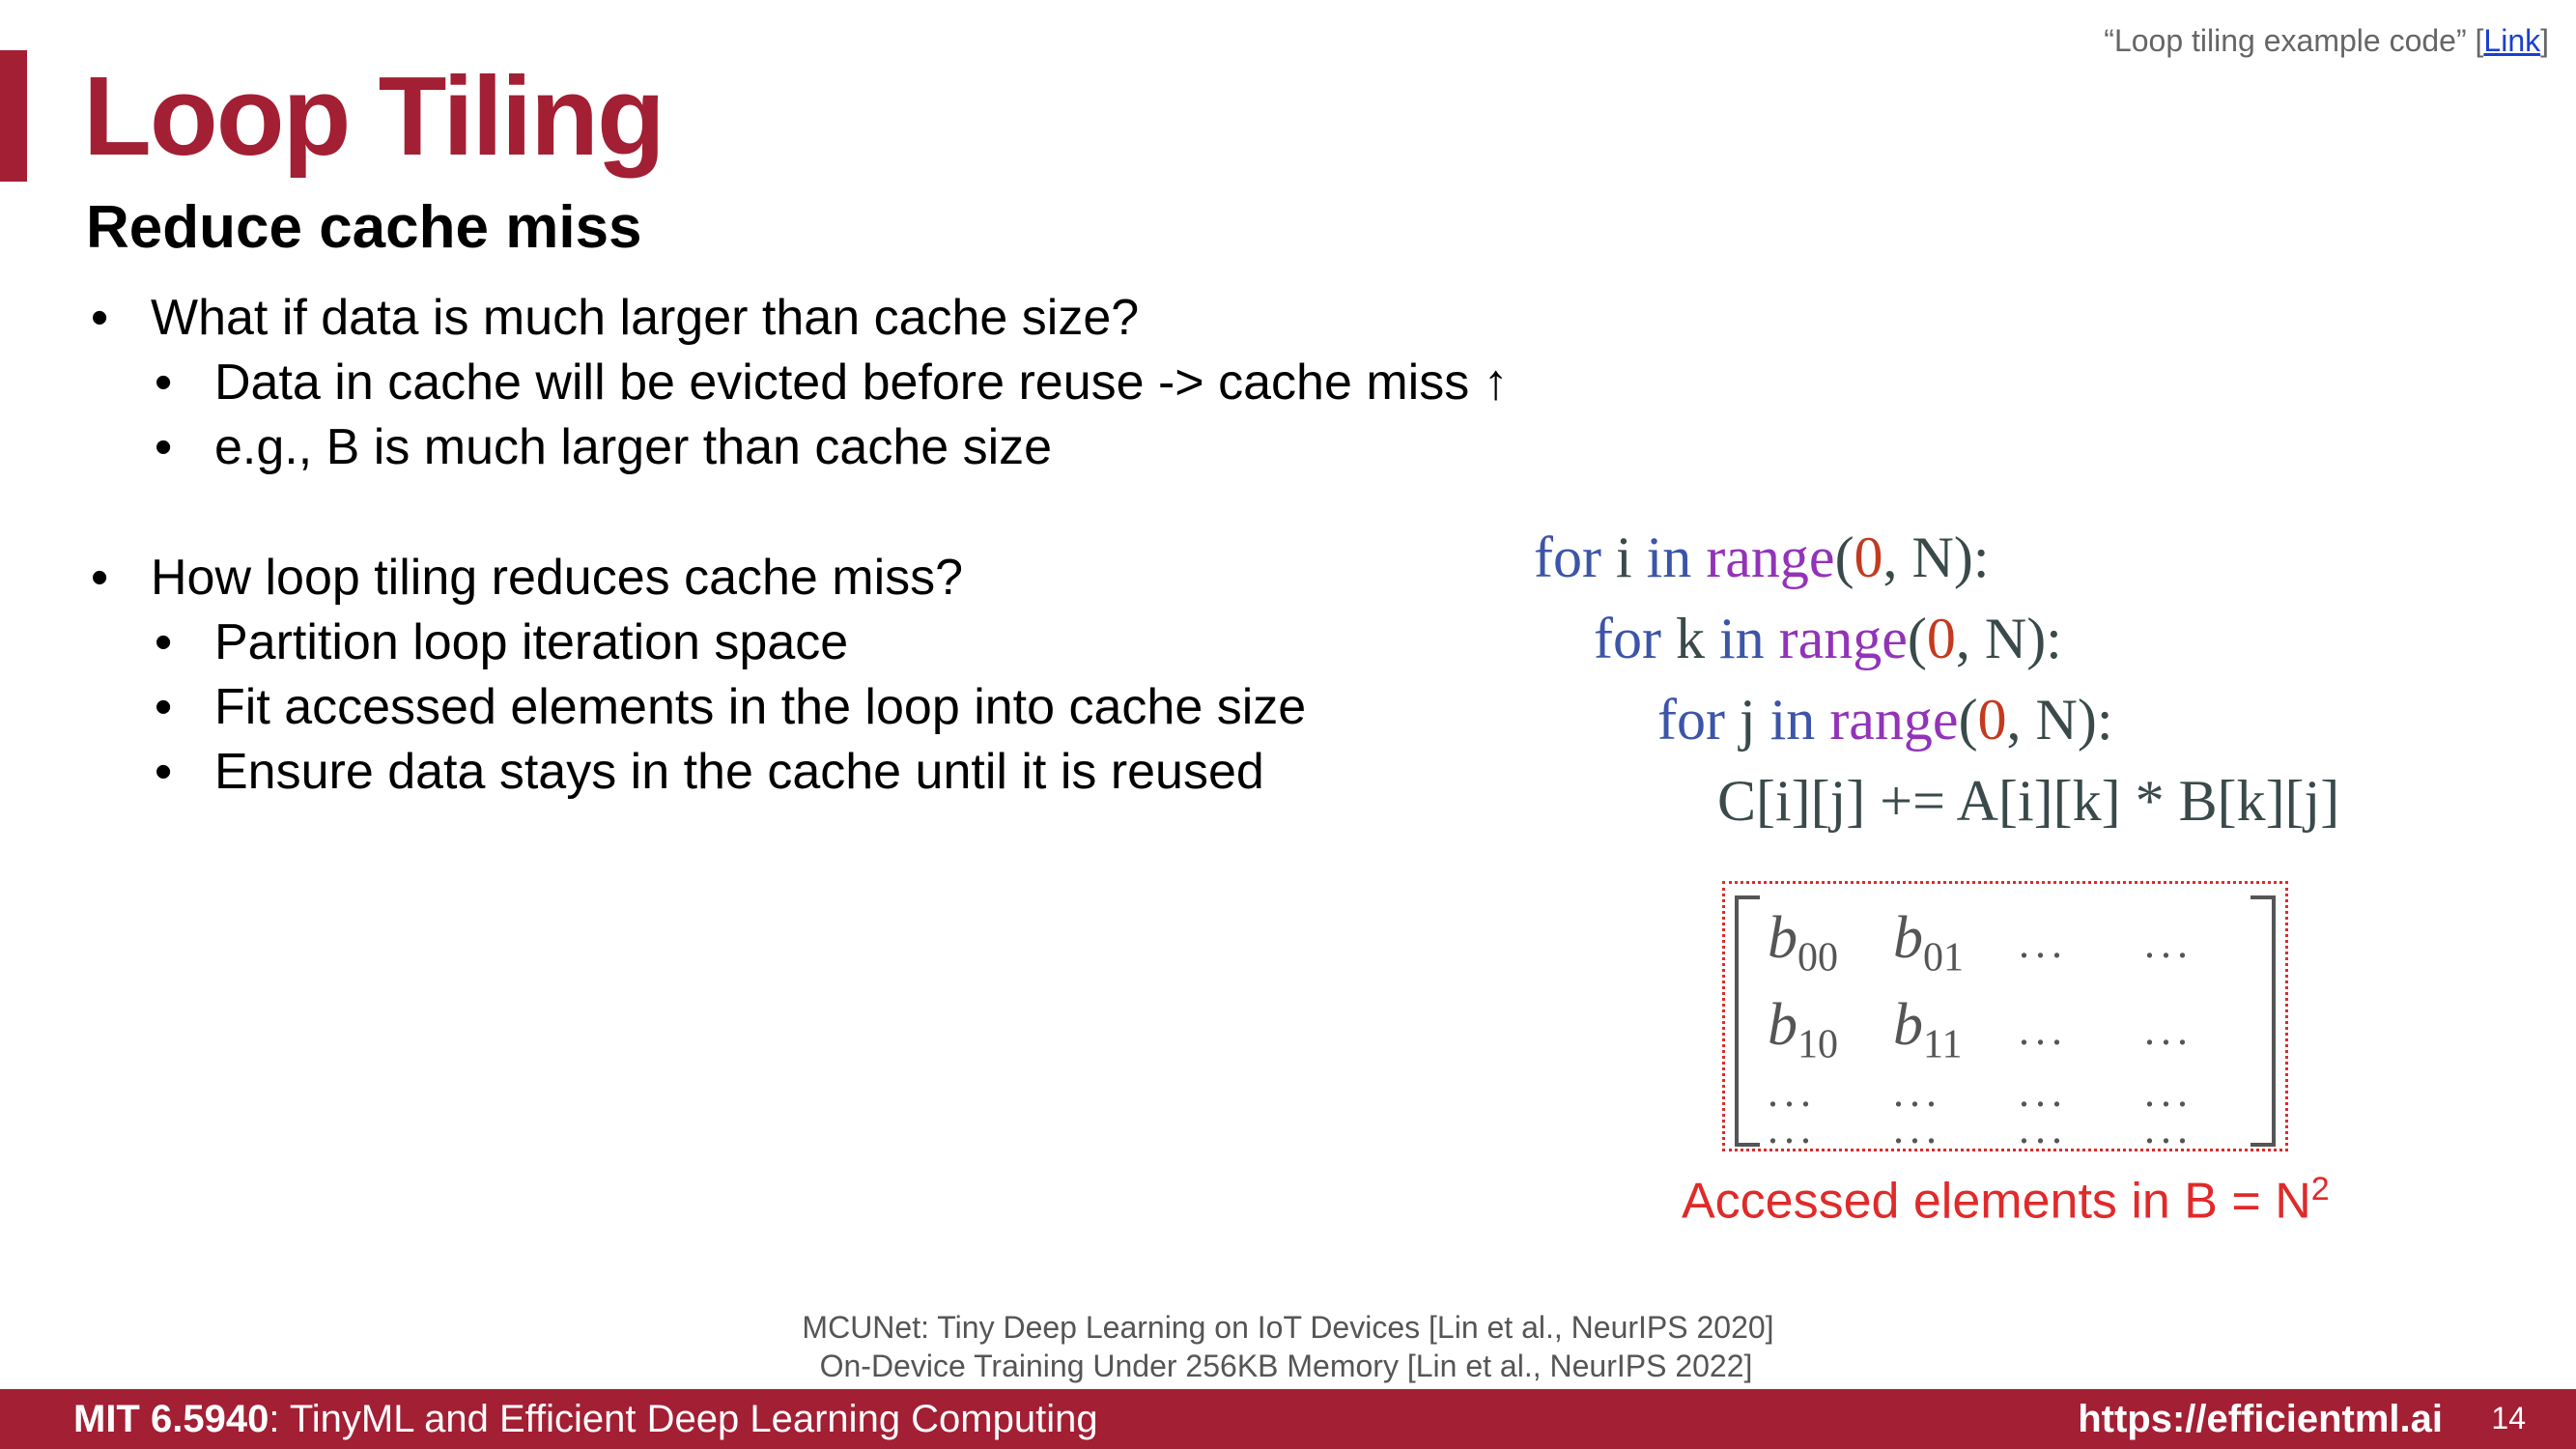 Image resolution: width=2576 pixels, height=1449 pixels. What do you see at coordinates (1762, 557) in the screenshot?
I see `code-line-i: for i in range(0, N):` at bounding box center [1762, 557].